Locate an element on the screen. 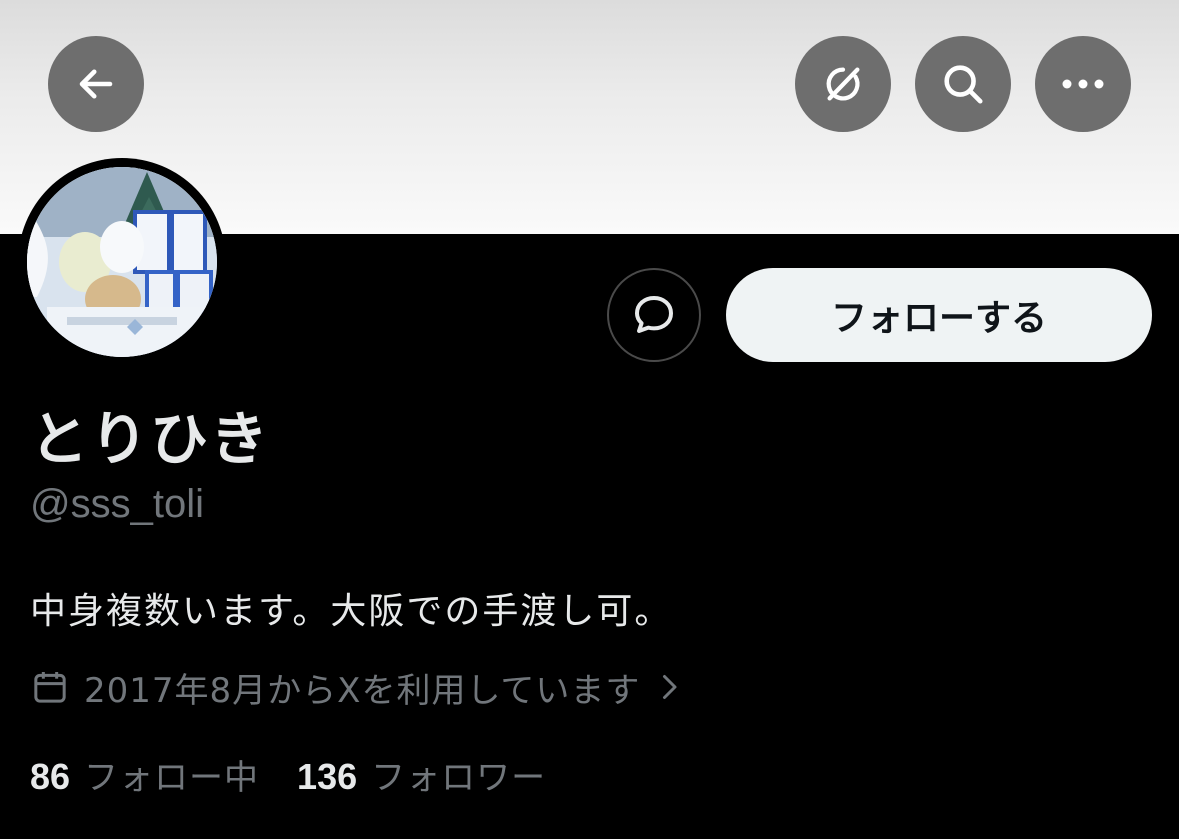 This screenshot has width=1179, height=839. grok-button is located at coordinates (843, 84).